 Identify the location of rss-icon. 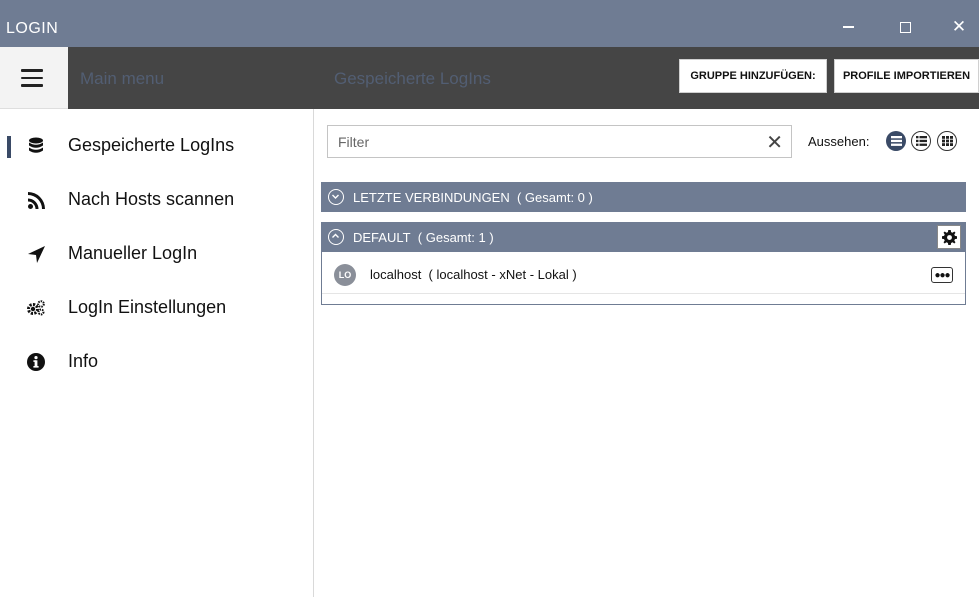
(36, 200).